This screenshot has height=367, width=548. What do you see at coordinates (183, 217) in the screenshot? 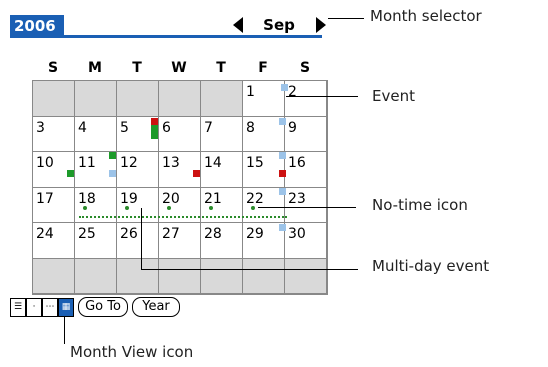
I see `multi-day-event-bar` at bounding box center [183, 217].